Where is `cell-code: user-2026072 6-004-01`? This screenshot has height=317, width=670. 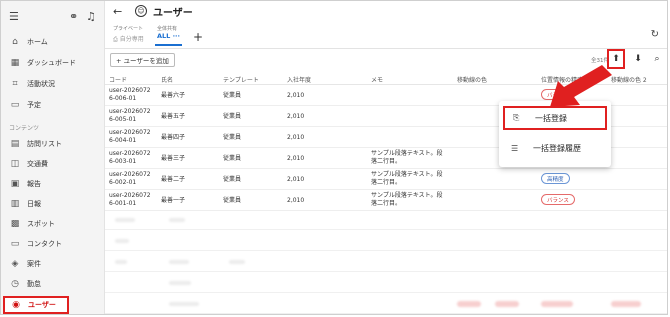 cell-code: user-2026072 6-004-01 is located at coordinates (130, 136).